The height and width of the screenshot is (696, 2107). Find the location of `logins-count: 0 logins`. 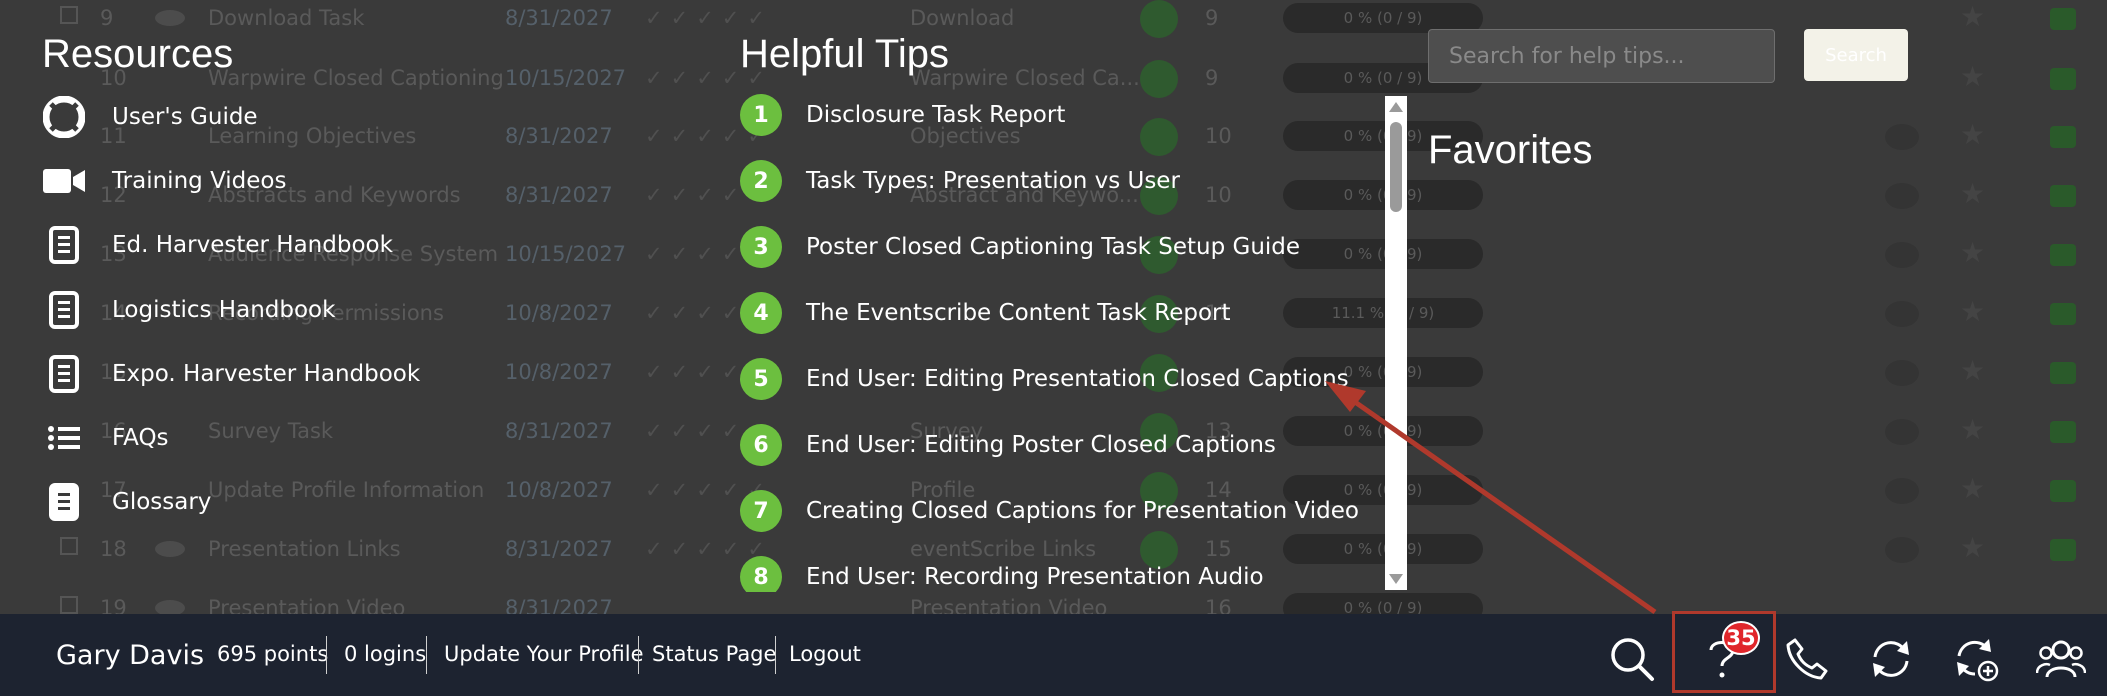

logins-count: 0 logins is located at coordinates (385, 654).